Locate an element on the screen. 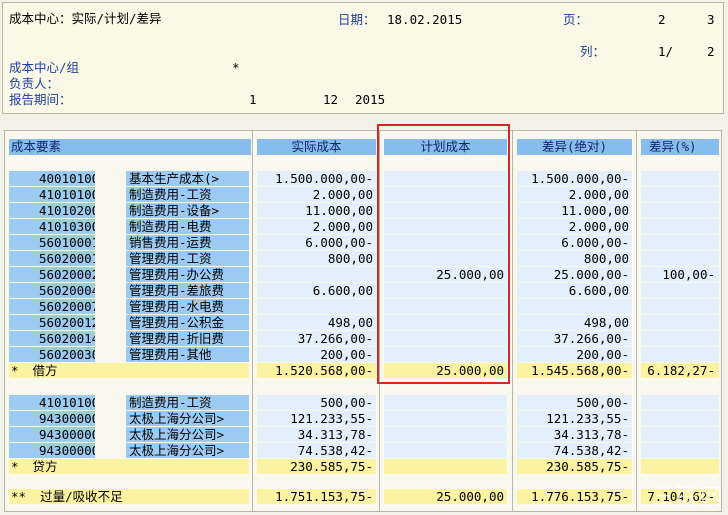  date-value: 18.02.2015 is located at coordinates (425, 19).